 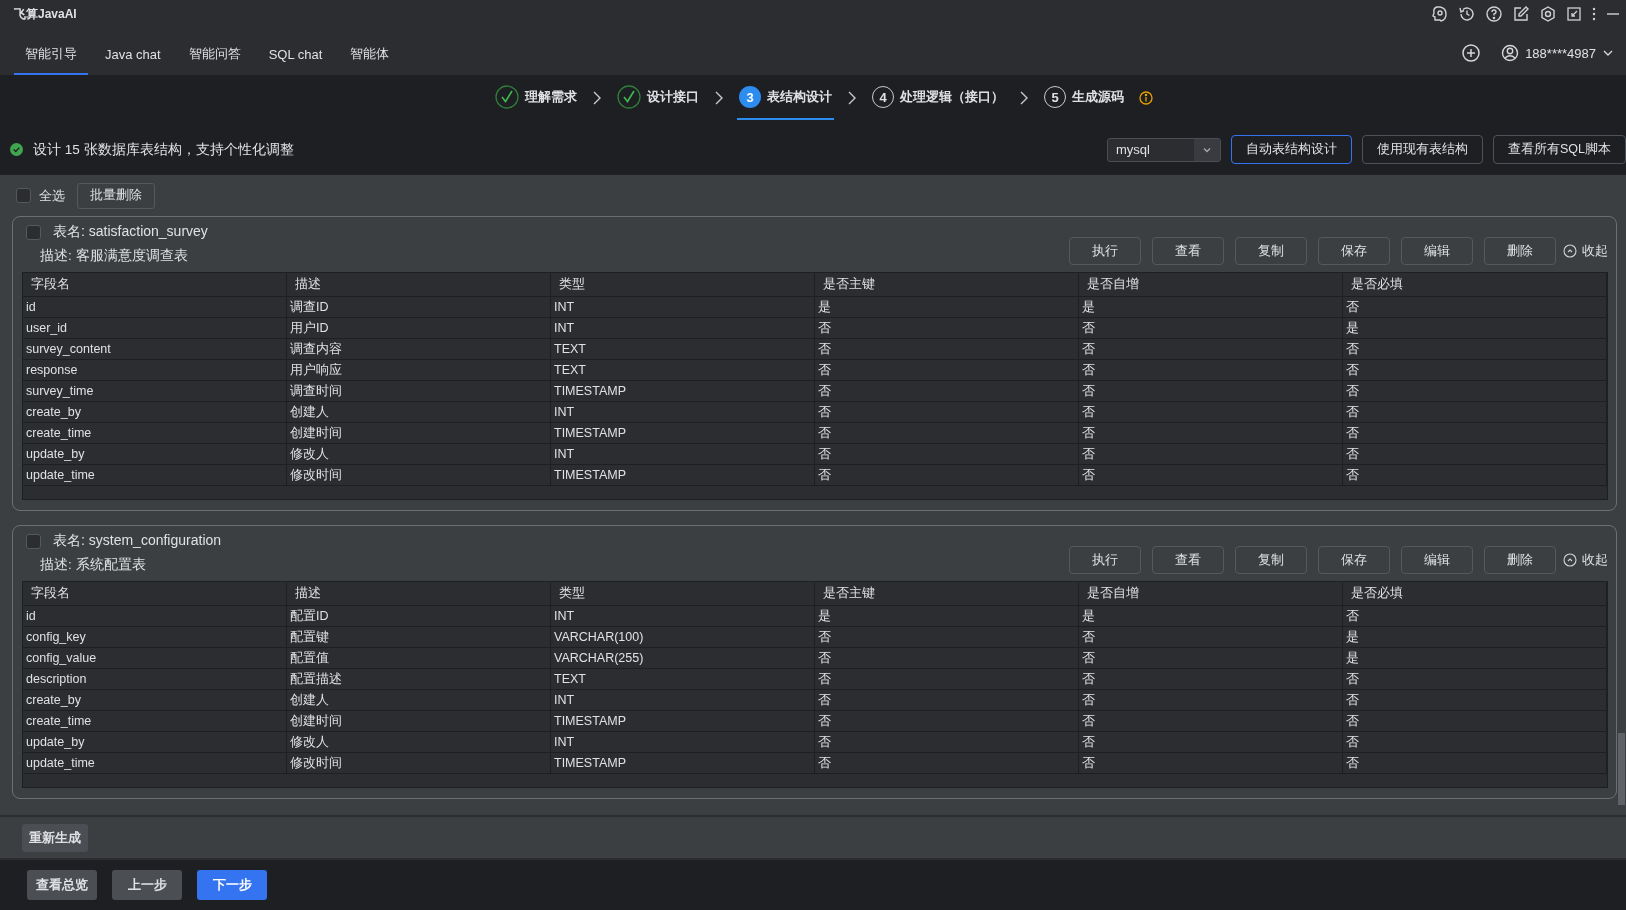 What do you see at coordinates (93, 565) in the screenshot?
I see `table-description: 描述: 系统配置表` at bounding box center [93, 565].